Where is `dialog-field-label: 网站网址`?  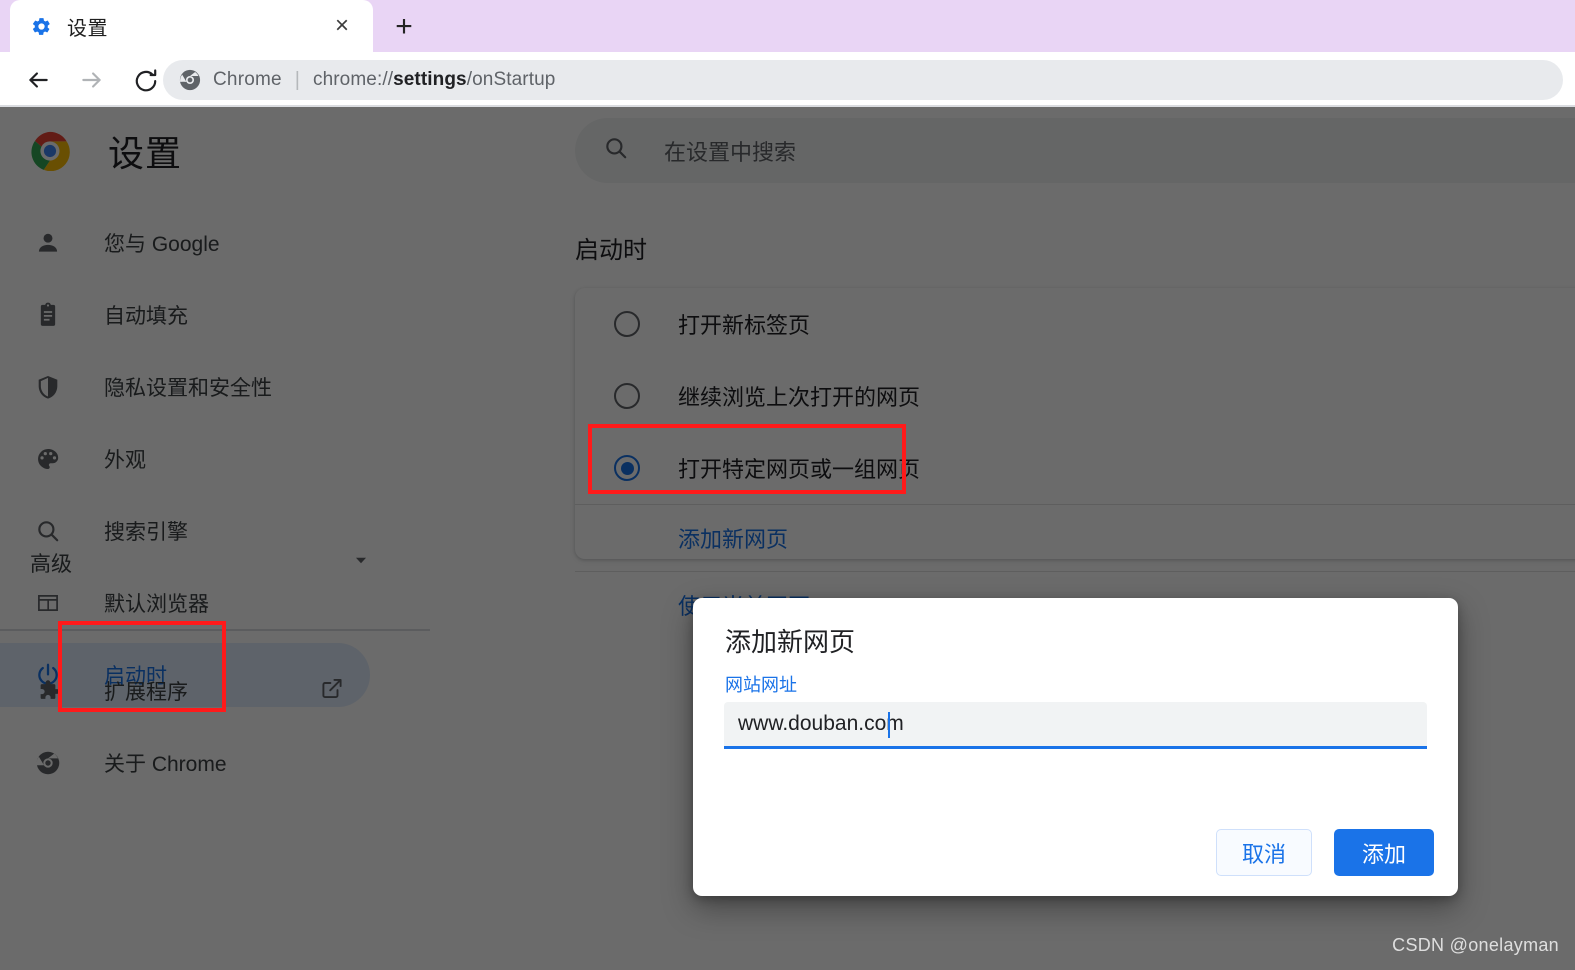
dialog-field-label: 网站网址 is located at coordinates (761, 685).